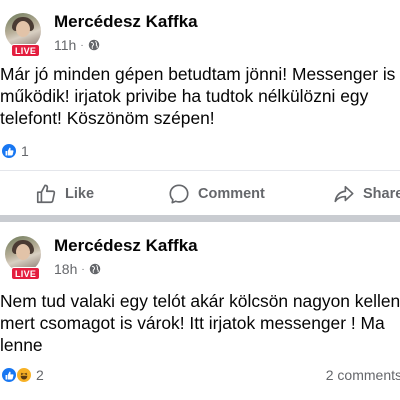 Image resolution: width=400 pixels, height=400 pixels. Describe the element at coordinates (231, 194) in the screenshot. I see `comment-label: Comment` at that location.